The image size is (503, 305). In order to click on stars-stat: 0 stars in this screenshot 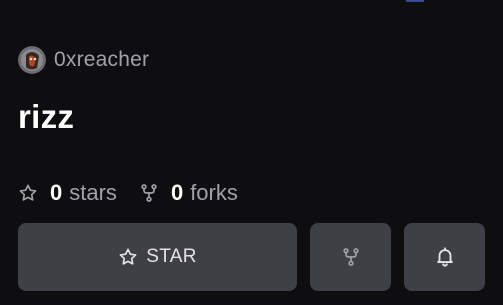, I will do `click(67, 193)`.